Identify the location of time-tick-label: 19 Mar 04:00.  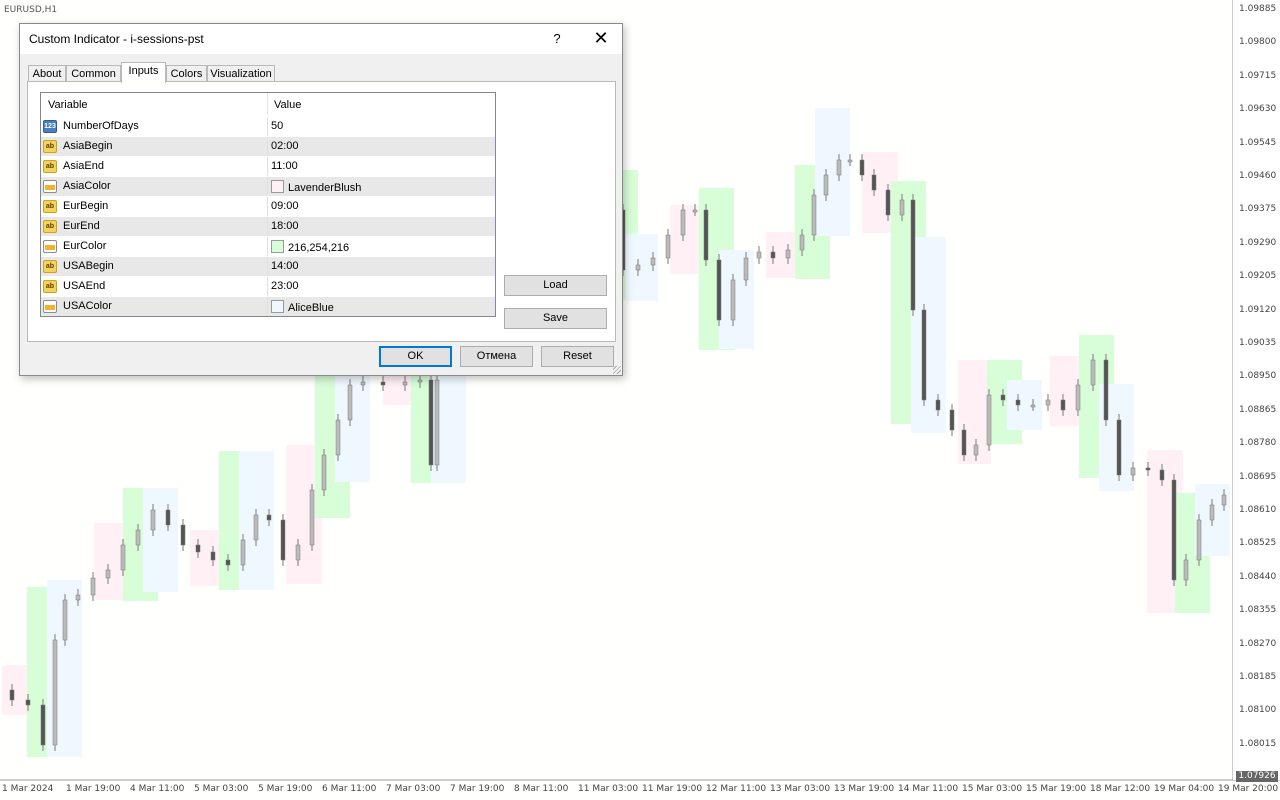
(1184, 789).